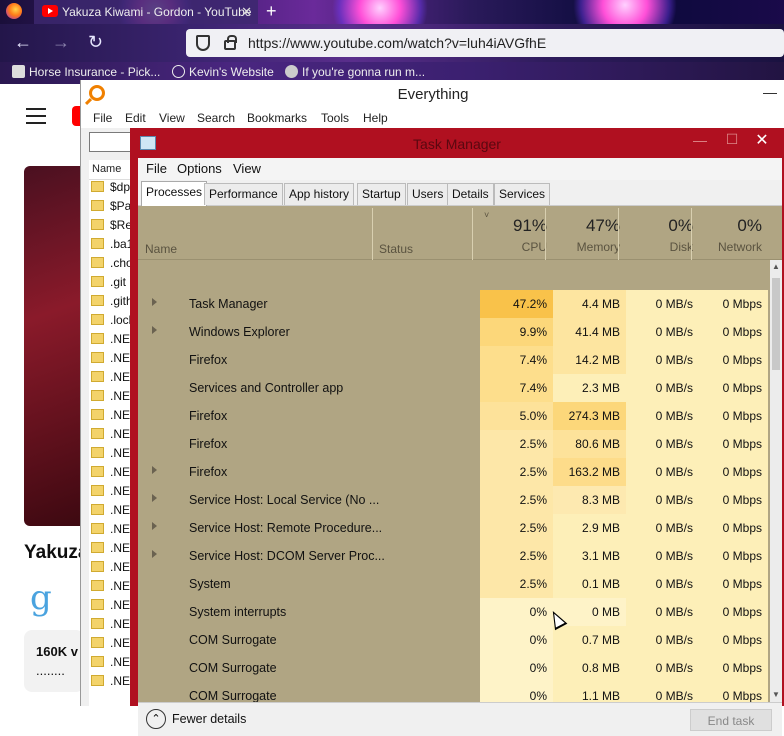  Describe the element at coordinates (453, 584) in the screenshot. I see `process-row: System 2.5% 0.1 MB 0 MB/s 0 Mbps` at that location.